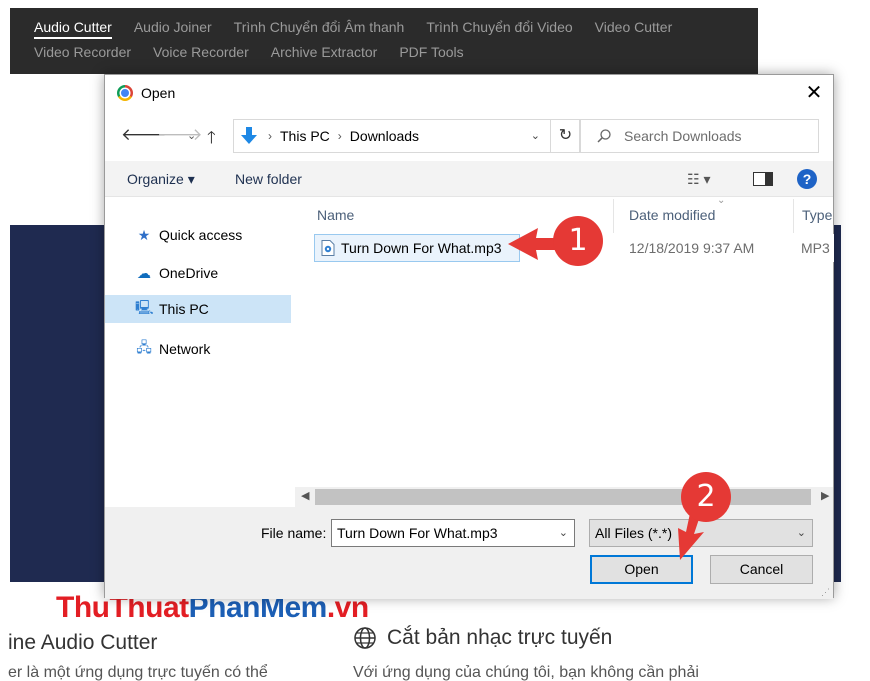 This screenshot has height=681, width=870. What do you see at coordinates (634, 29) in the screenshot?
I see `nav-video-cutter: Video Cutter` at bounding box center [634, 29].